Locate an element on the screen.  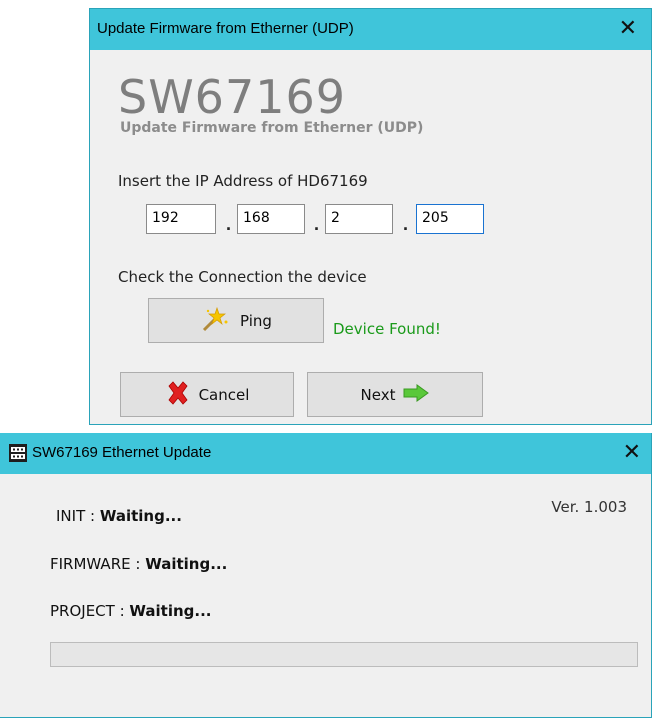
magic-wand-icon is located at coordinates (215, 321).